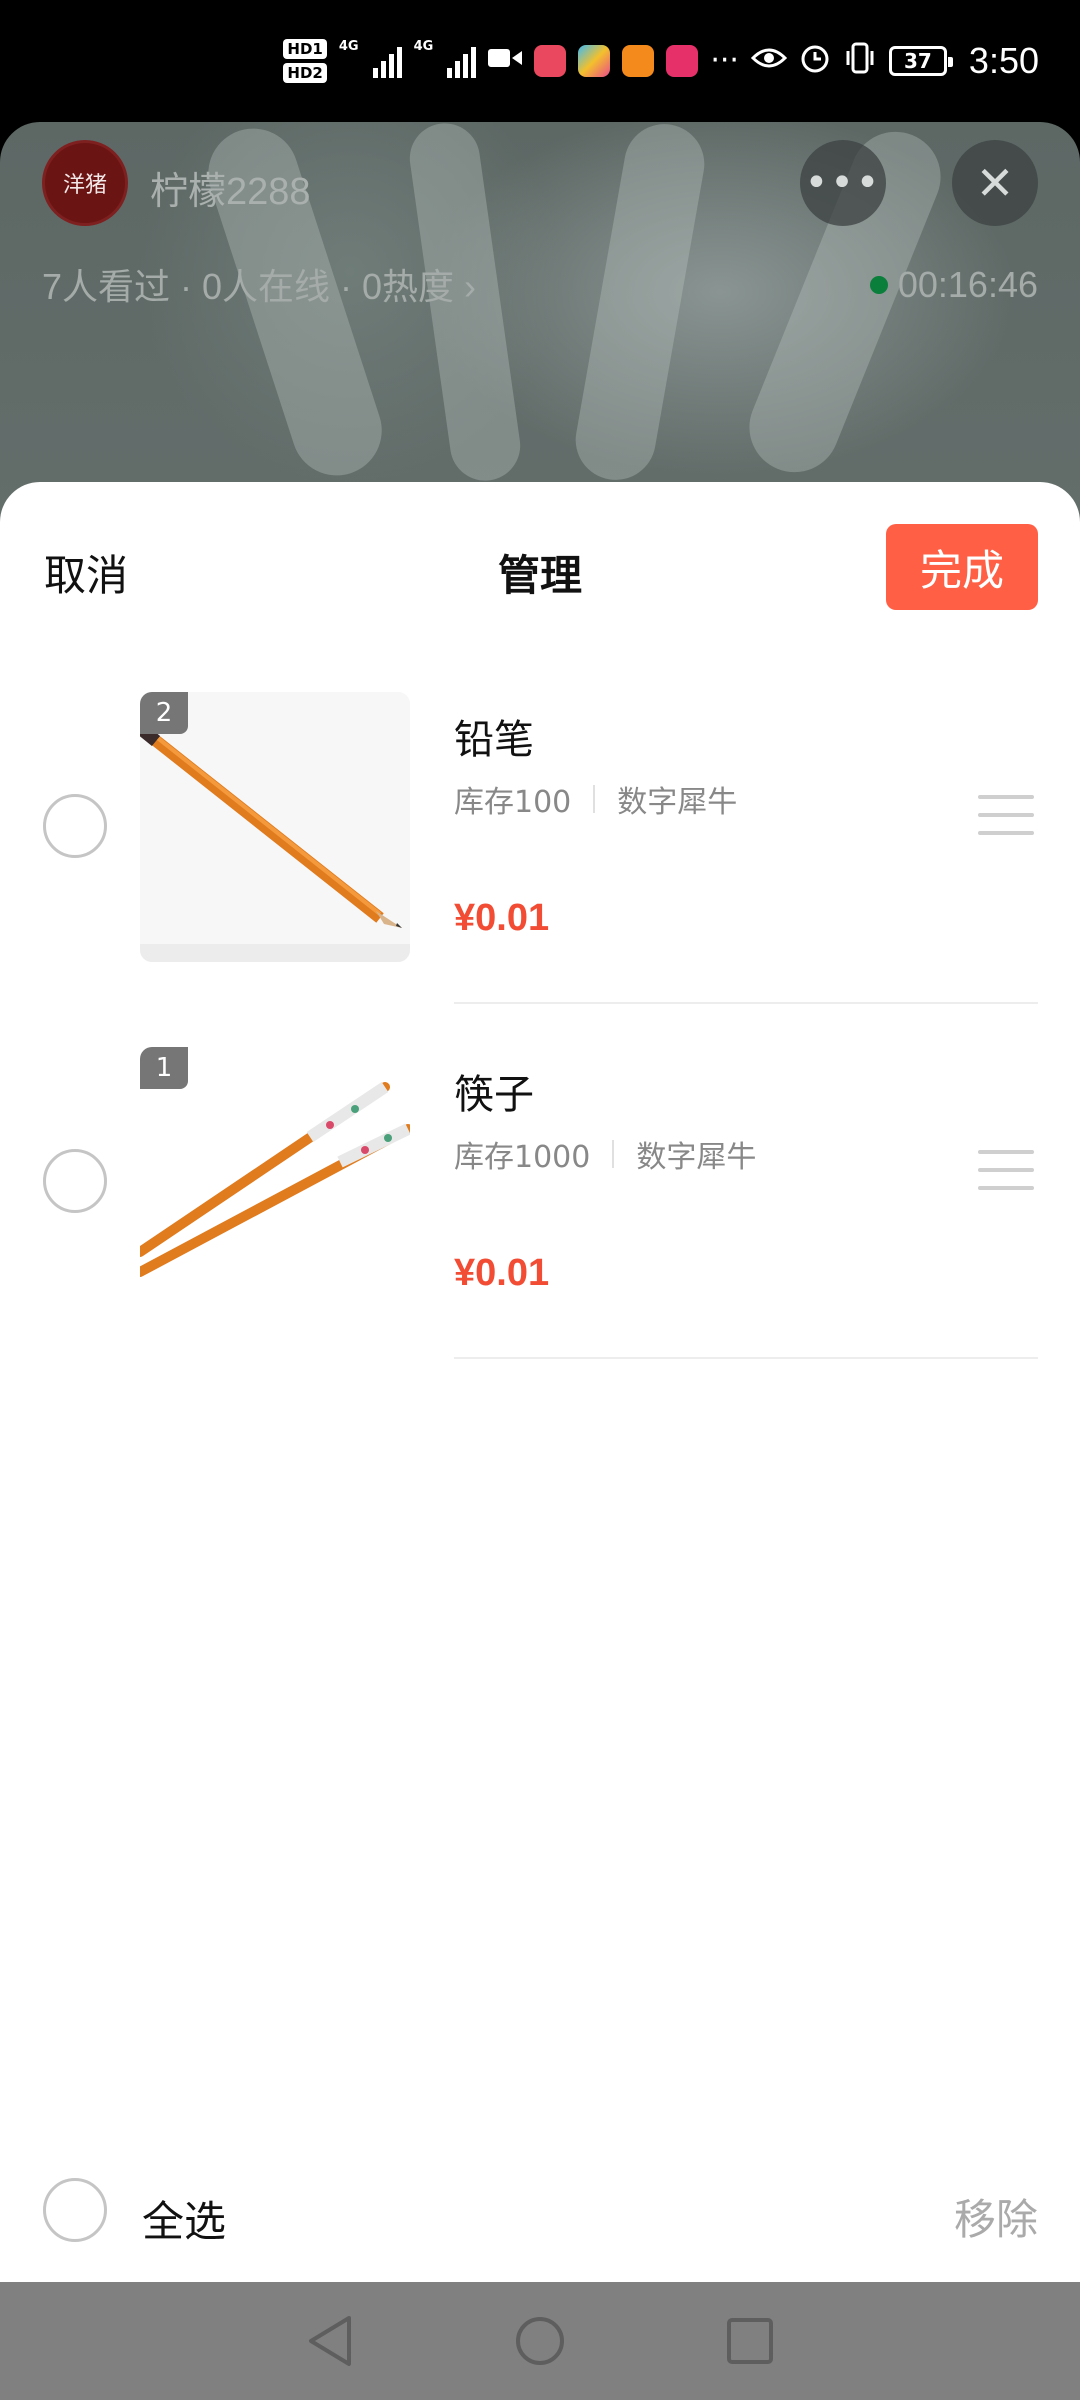  Describe the element at coordinates (275, 827) in the screenshot. I see `product-image-pencil: 2` at that location.